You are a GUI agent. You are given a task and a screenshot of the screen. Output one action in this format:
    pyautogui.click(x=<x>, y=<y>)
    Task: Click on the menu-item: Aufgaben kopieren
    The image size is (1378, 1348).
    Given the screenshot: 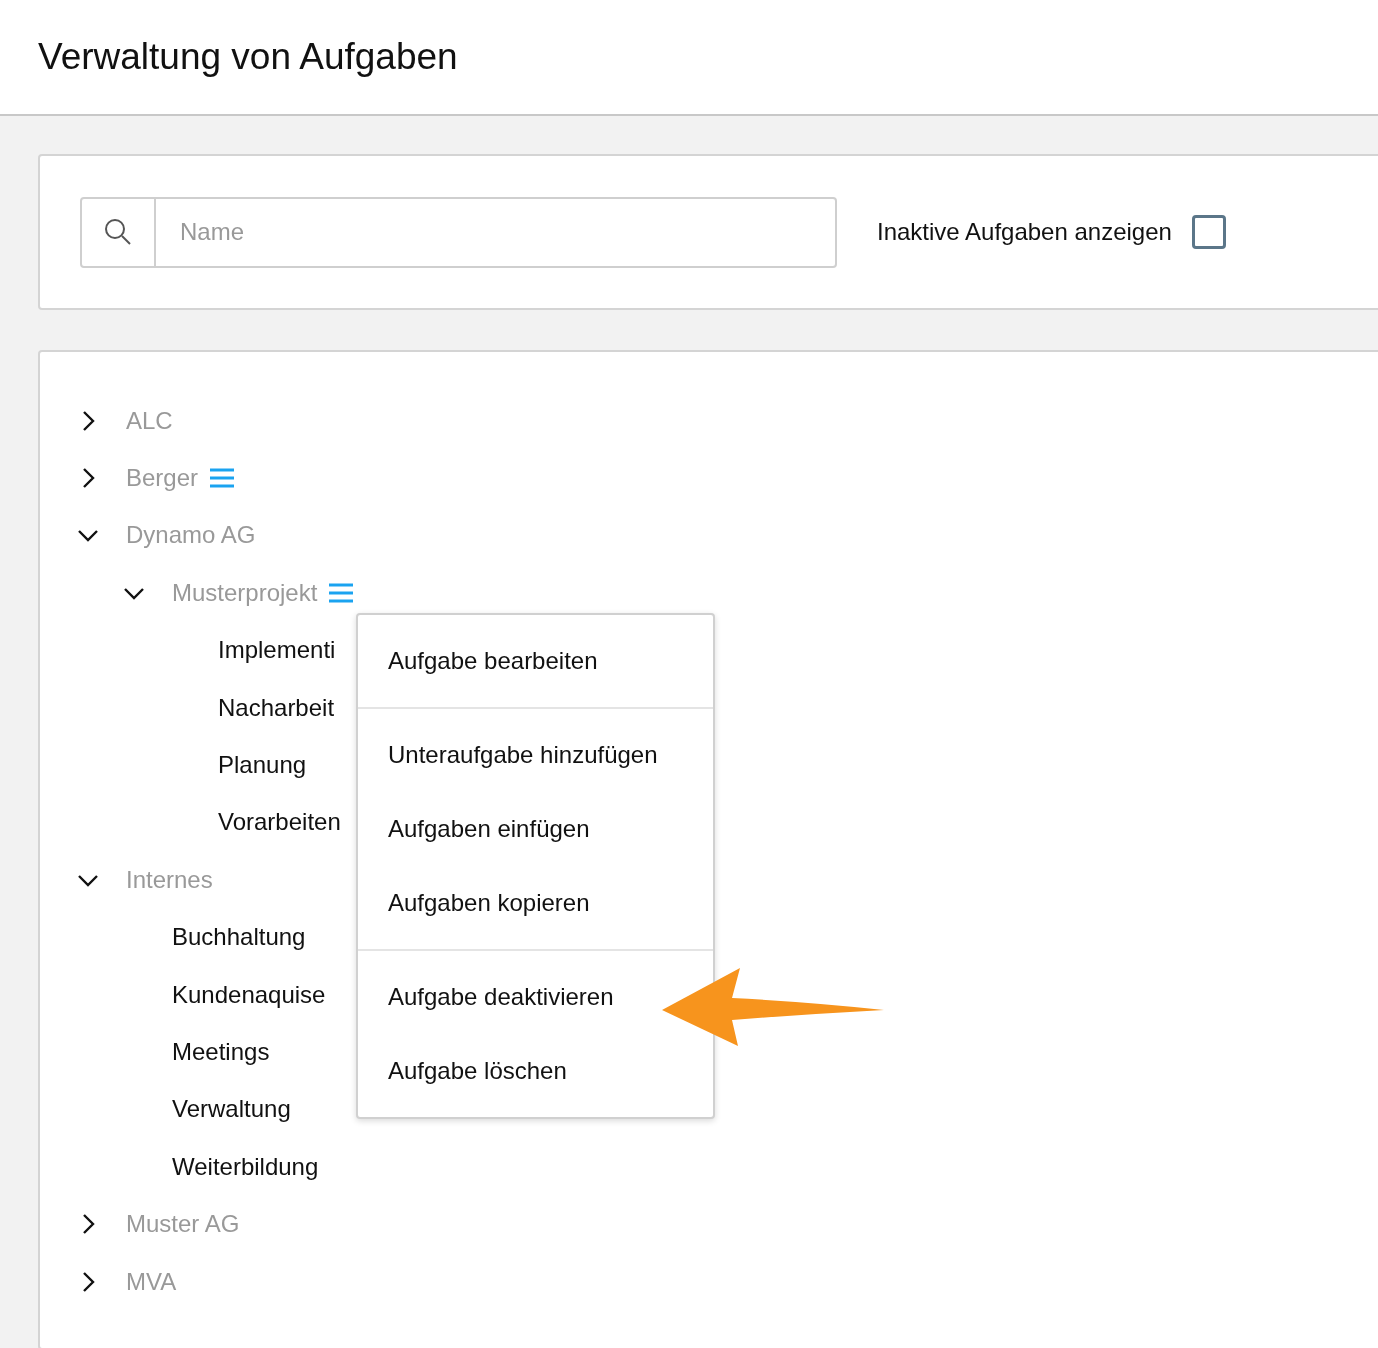 What is the action you would take?
    pyautogui.click(x=489, y=903)
    